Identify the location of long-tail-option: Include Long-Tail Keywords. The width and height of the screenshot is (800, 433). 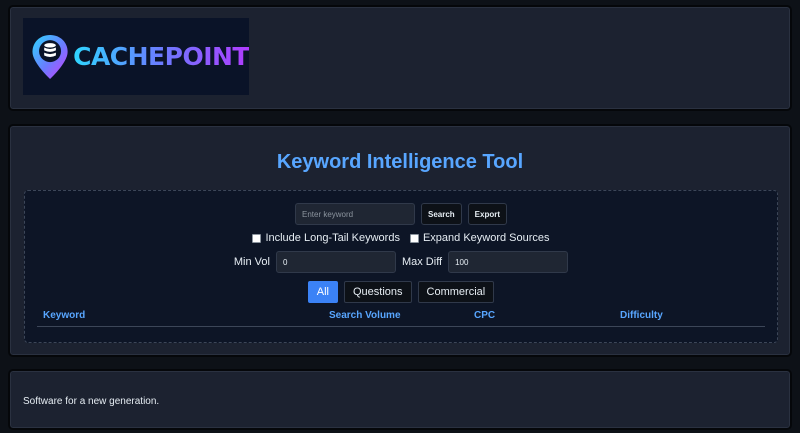
(326, 238).